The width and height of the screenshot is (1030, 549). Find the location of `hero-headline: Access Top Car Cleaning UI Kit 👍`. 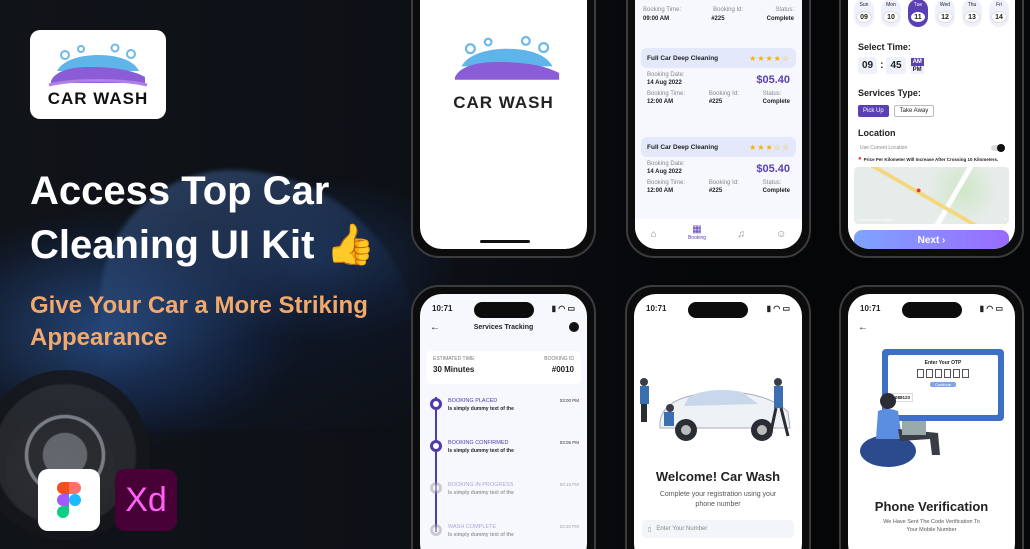

hero-headline: Access Top Car Cleaning UI Kit 👍 is located at coordinates (203, 218).